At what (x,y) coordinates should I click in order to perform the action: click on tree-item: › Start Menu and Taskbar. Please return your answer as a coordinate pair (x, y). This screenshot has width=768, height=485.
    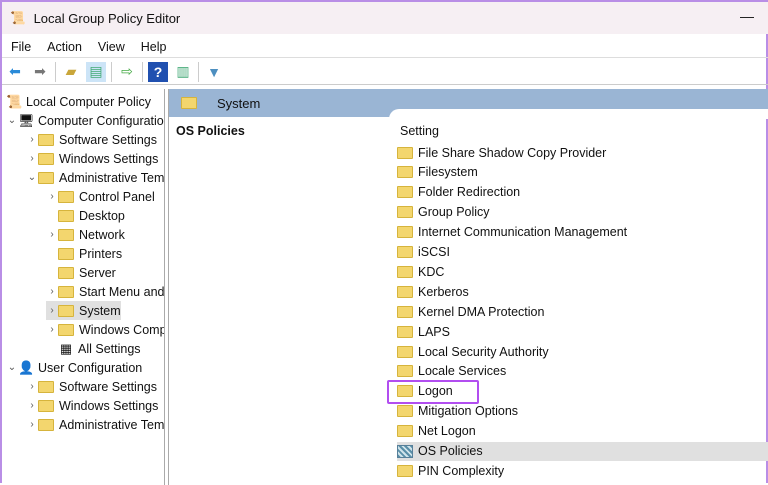
    Looking at the image, I should click on (105, 291).